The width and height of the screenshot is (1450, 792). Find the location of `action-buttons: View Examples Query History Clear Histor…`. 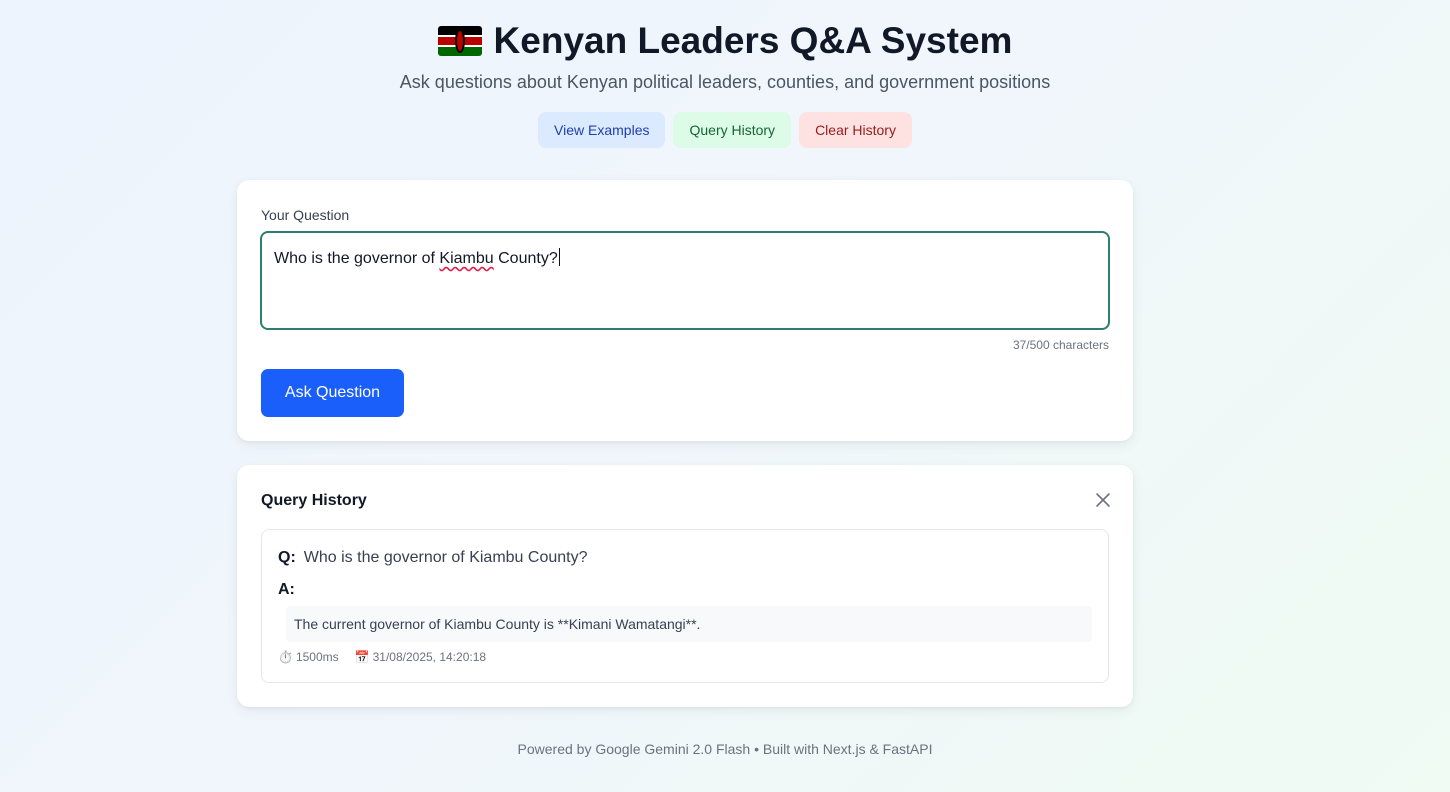

action-buttons: View Examples Query History Clear Histor… is located at coordinates (725, 130).